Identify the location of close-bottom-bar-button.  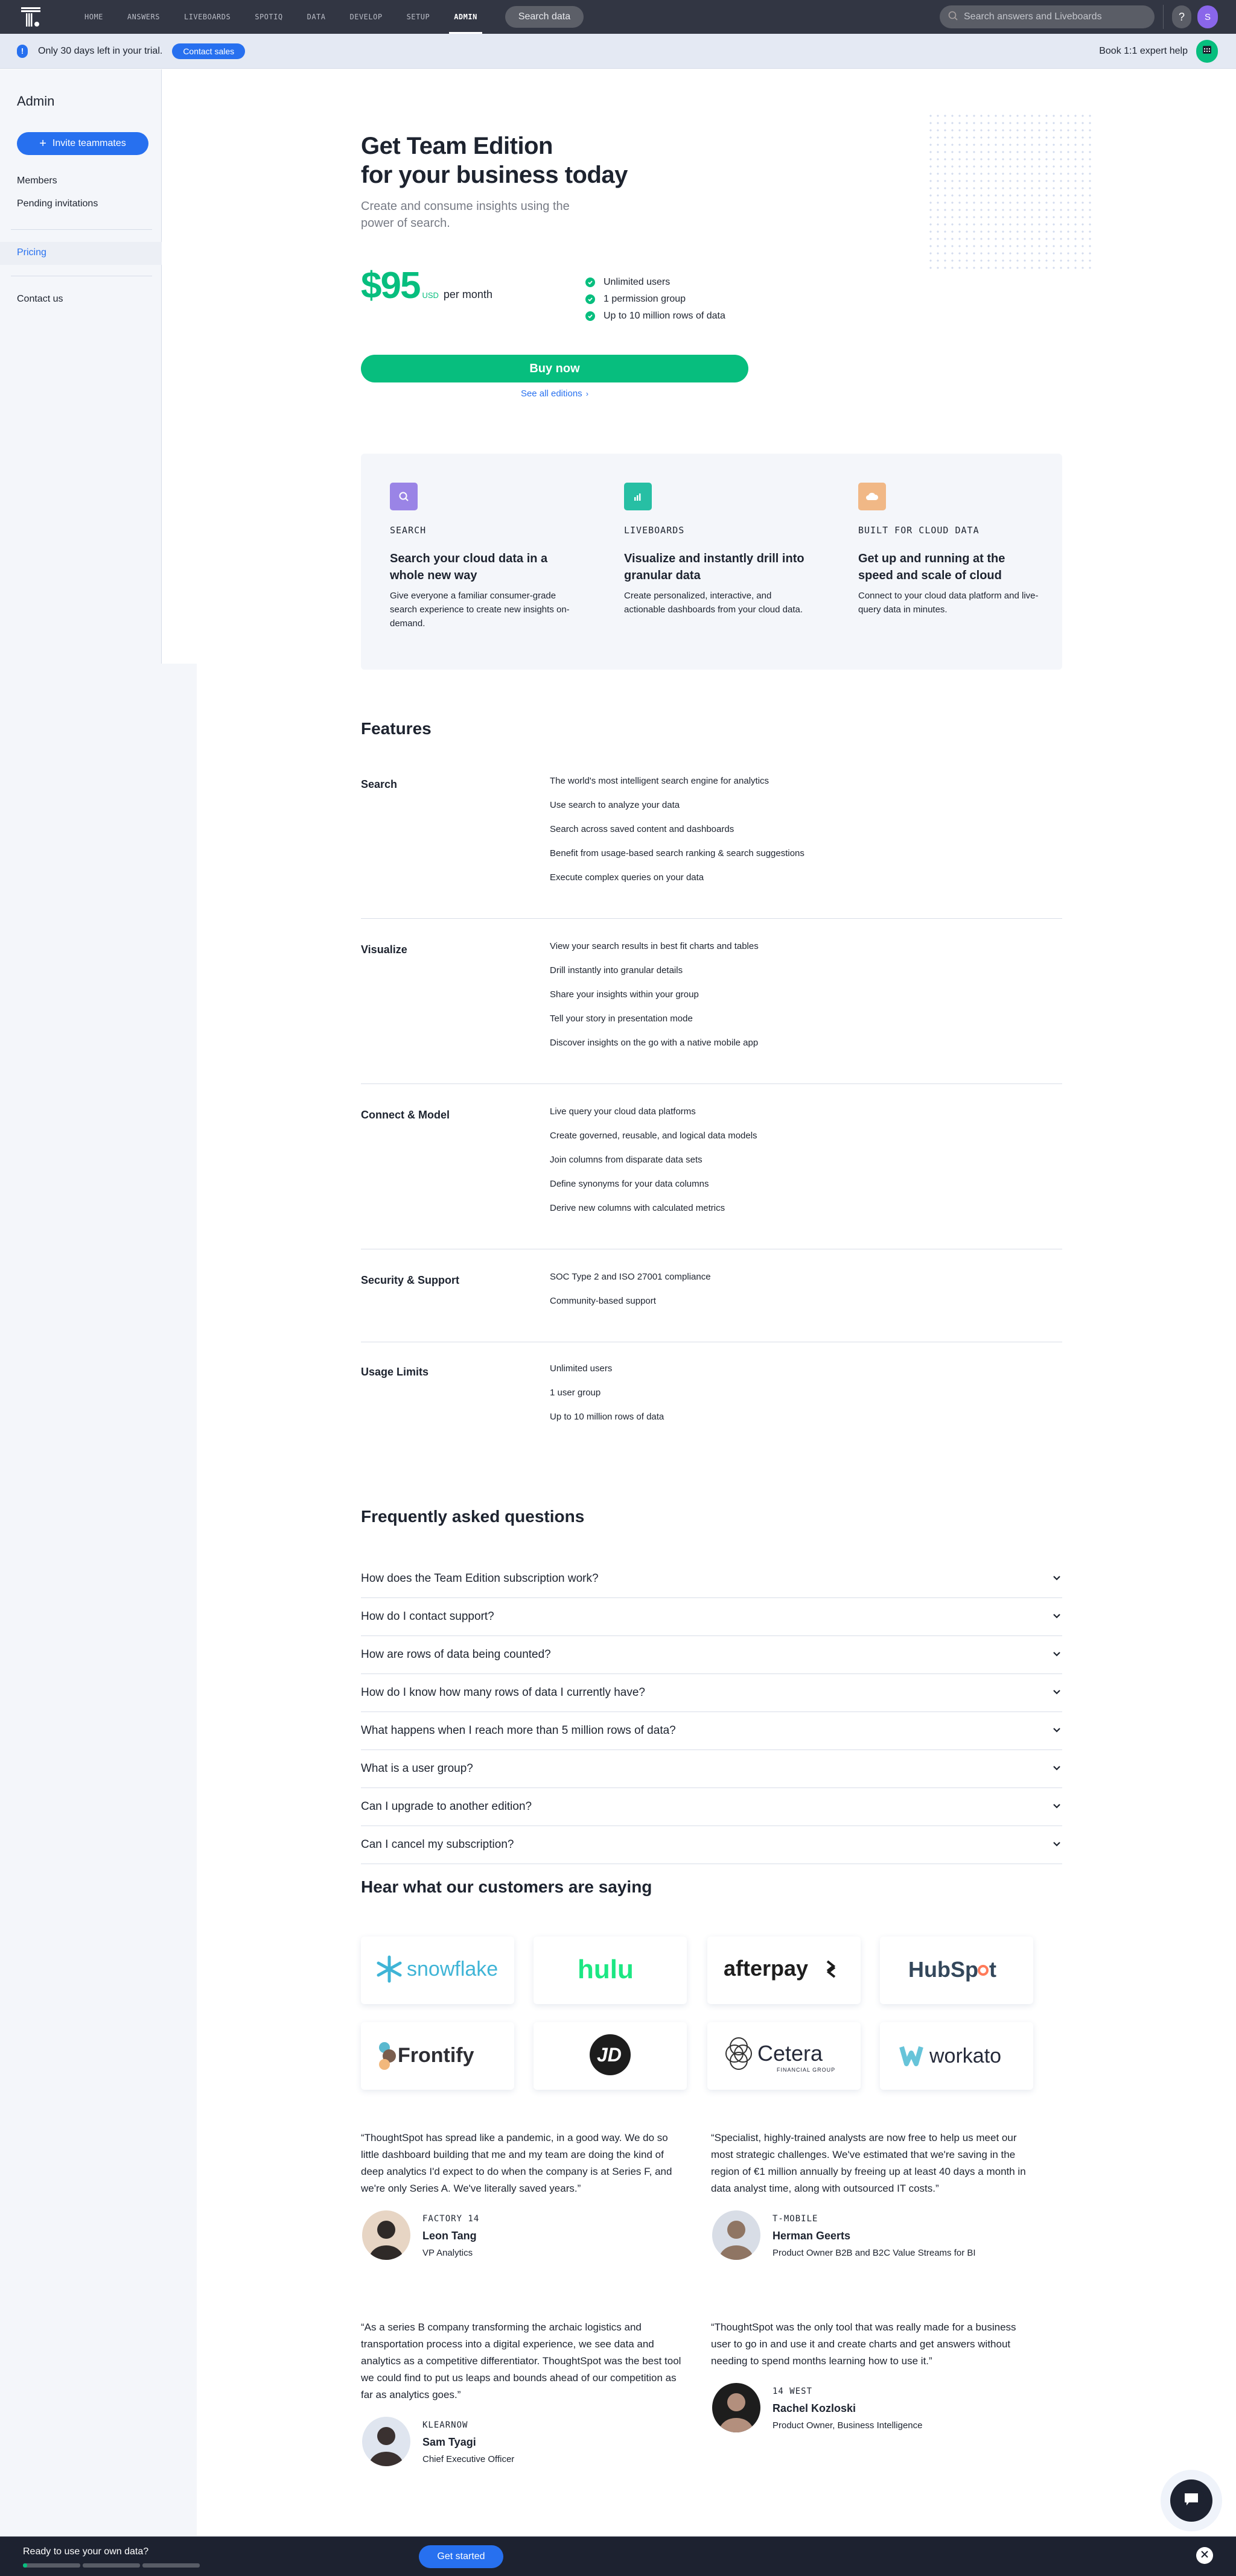
(1204, 2555).